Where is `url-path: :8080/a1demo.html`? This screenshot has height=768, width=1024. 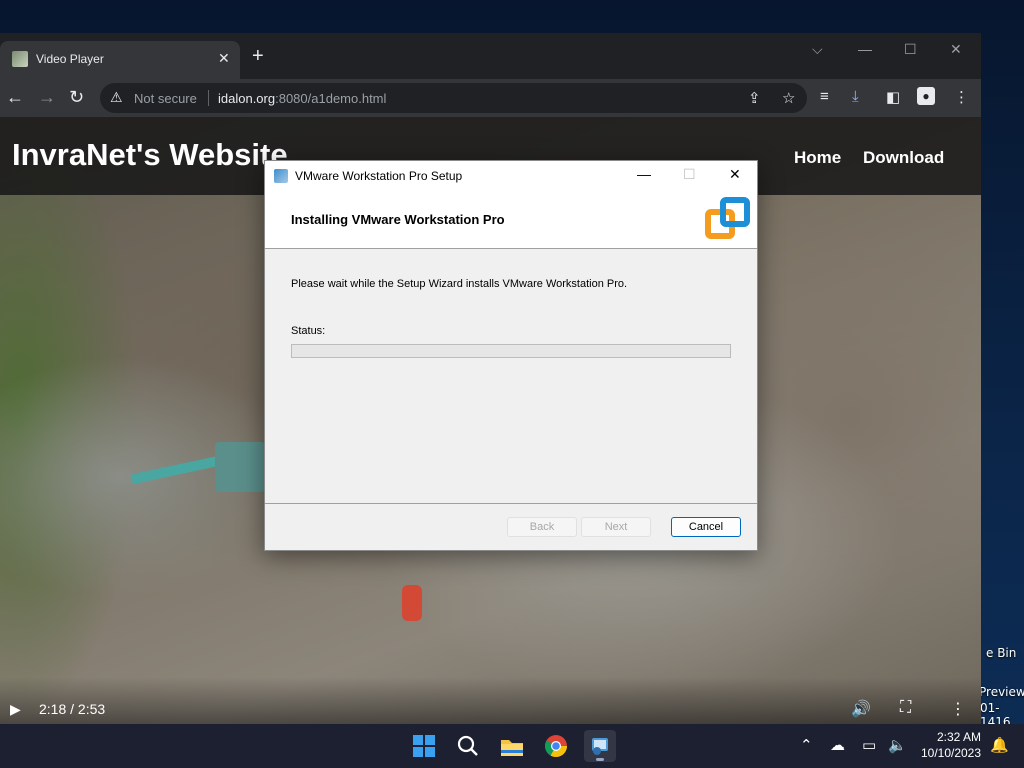 url-path: :8080/a1demo.html is located at coordinates (331, 98).